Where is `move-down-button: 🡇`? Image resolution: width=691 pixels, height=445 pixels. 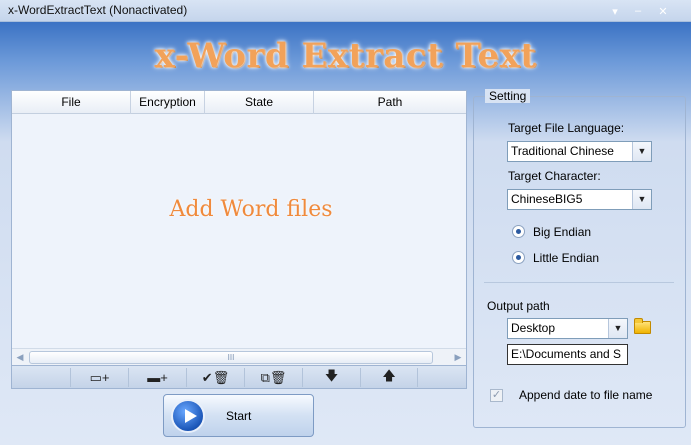
move-down-button: 🡇 is located at coordinates (331, 377).